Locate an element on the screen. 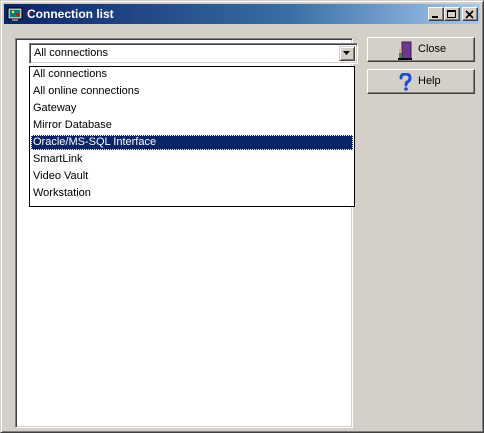 The height and width of the screenshot is (433, 484). help-button-label: Help is located at coordinates (429, 81).